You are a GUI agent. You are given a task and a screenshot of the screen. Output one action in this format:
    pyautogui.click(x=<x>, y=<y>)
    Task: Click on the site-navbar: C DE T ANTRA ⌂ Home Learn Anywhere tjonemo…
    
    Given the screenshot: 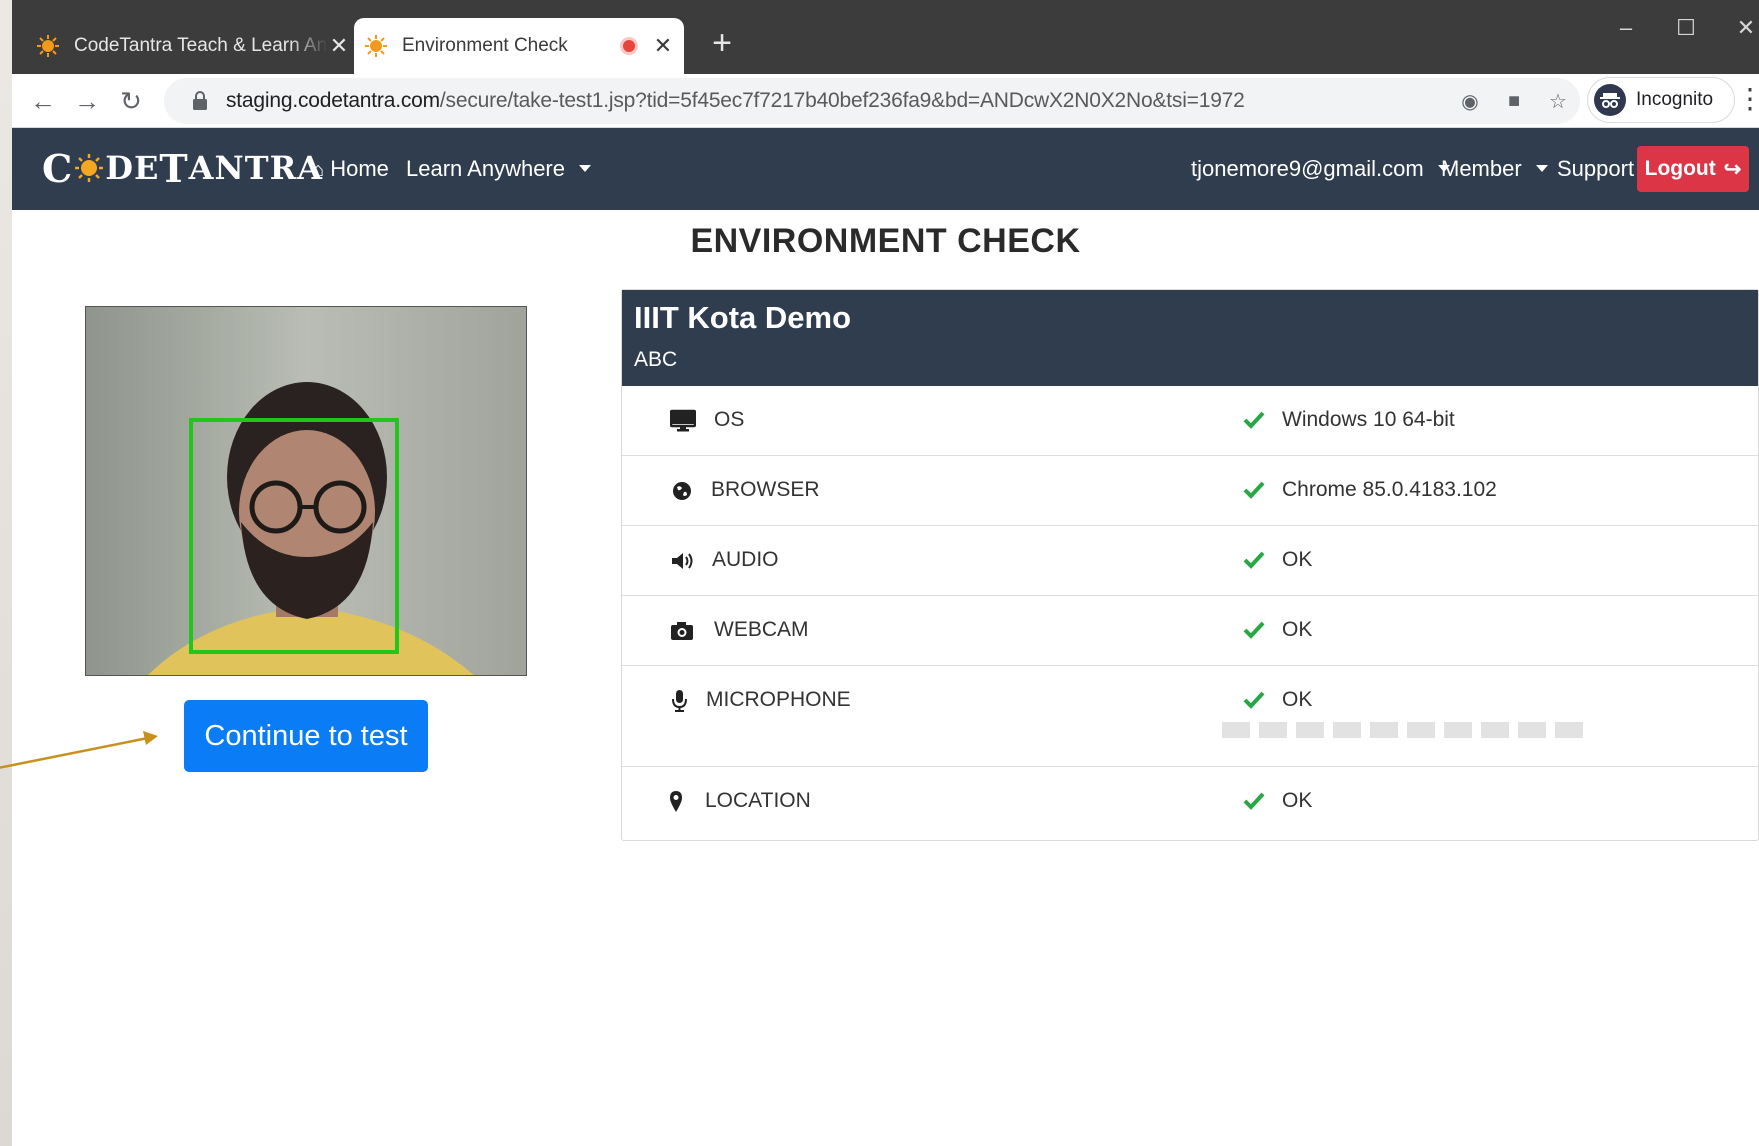 What is the action you would take?
    pyautogui.click(x=885, y=169)
    